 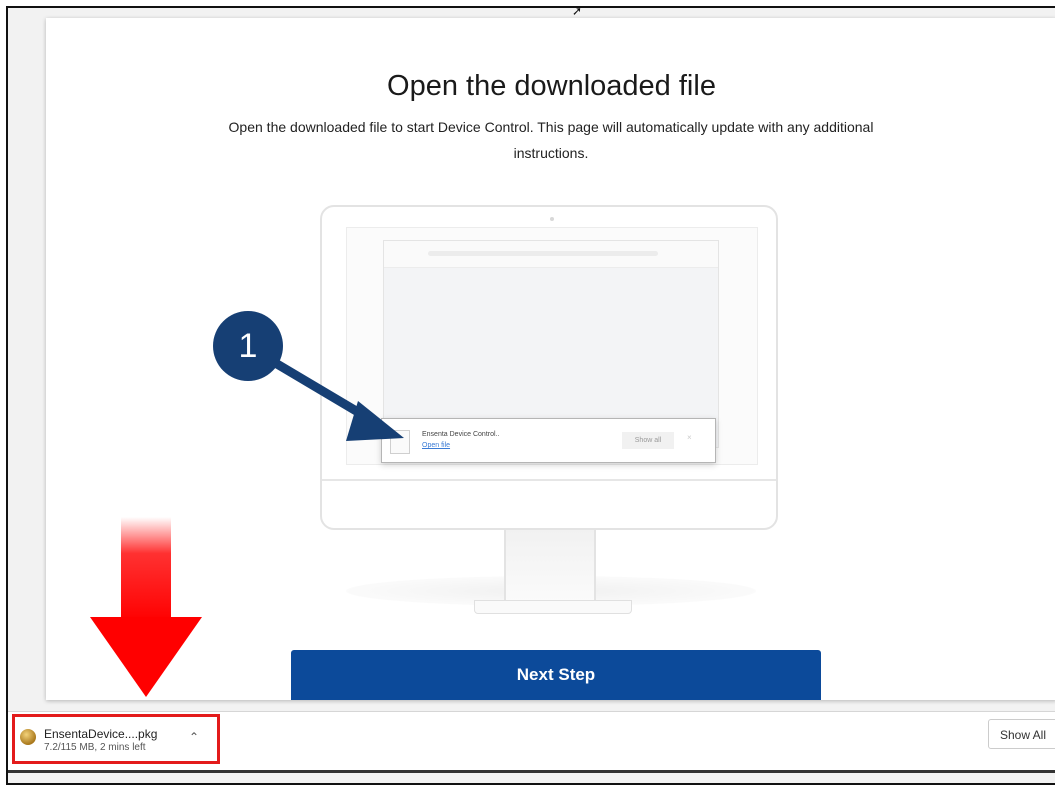 What do you see at coordinates (101, 734) in the screenshot?
I see `download-filename: EnsentaDevice....pkg` at bounding box center [101, 734].